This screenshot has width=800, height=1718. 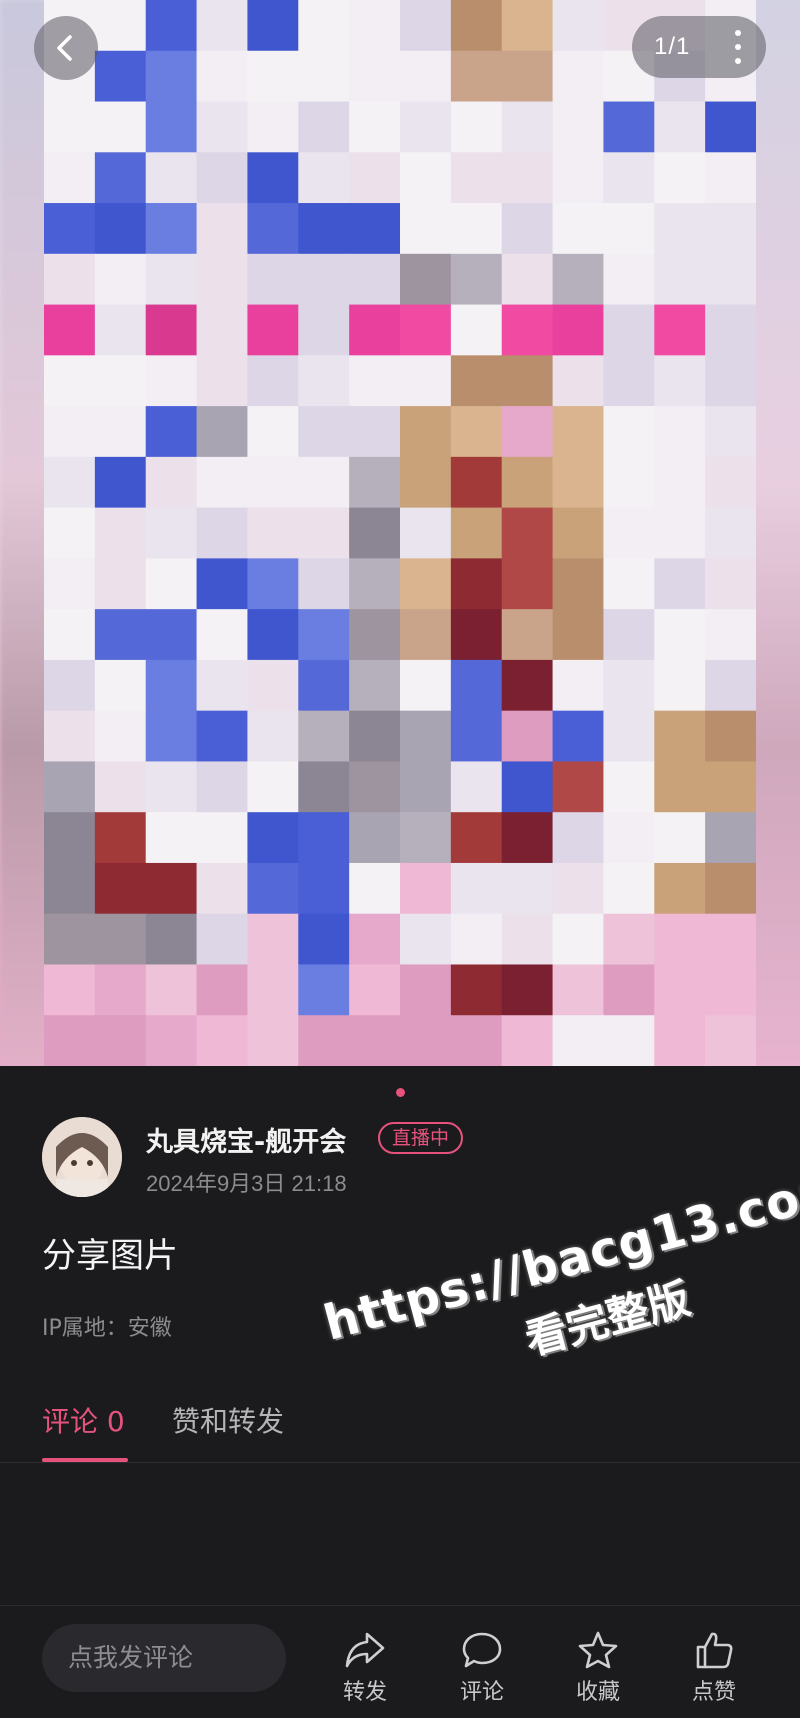 I want to click on back-button, so click(x=66, y=48).